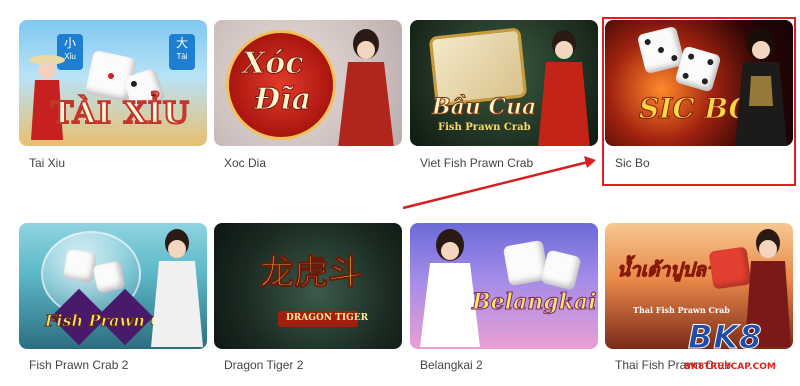 The width and height of the screenshot is (800, 386). Describe the element at coordinates (504, 286) in the screenshot. I see `game-card-belangkai-2: Belangkai` at that location.